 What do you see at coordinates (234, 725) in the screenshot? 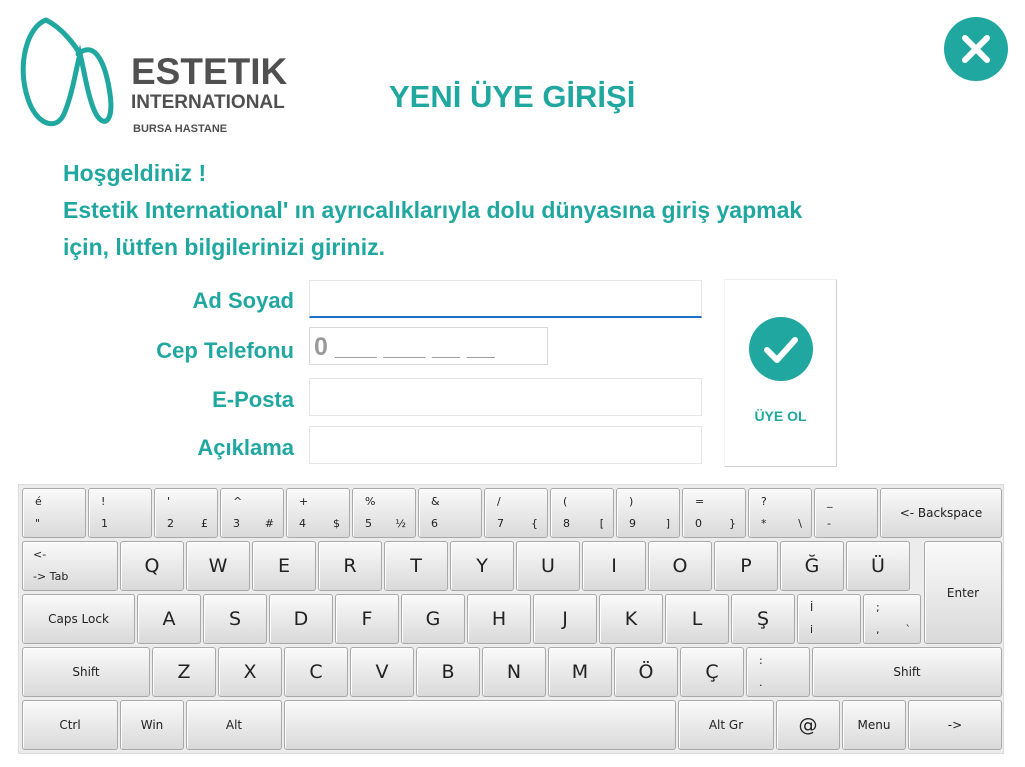
I see `alt-key: Alt` at bounding box center [234, 725].